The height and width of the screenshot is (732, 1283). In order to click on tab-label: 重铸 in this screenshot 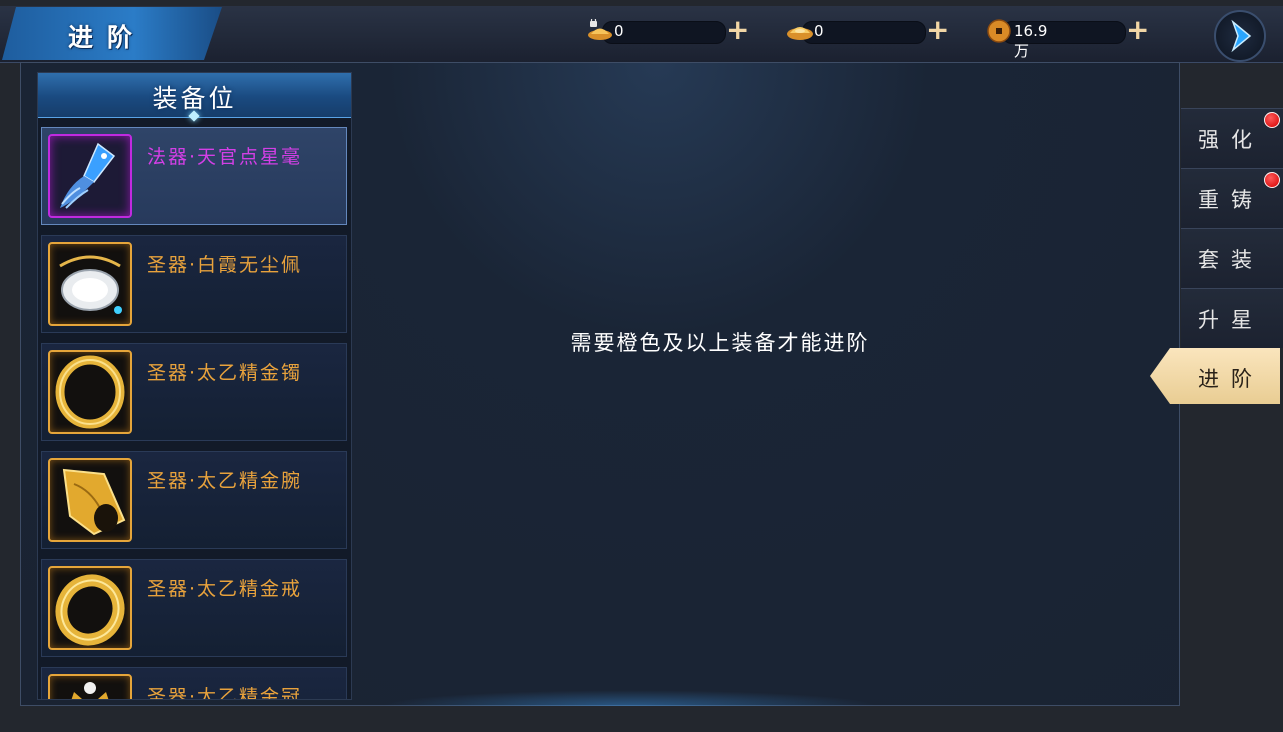, I will do `click(1231, 200)`.